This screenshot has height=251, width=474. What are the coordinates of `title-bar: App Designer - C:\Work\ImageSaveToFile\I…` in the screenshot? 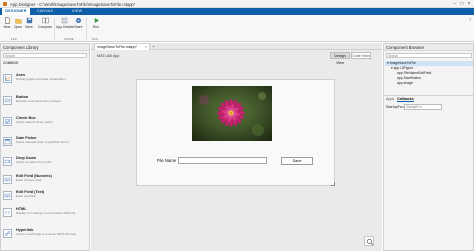 It's located at (237, 4).